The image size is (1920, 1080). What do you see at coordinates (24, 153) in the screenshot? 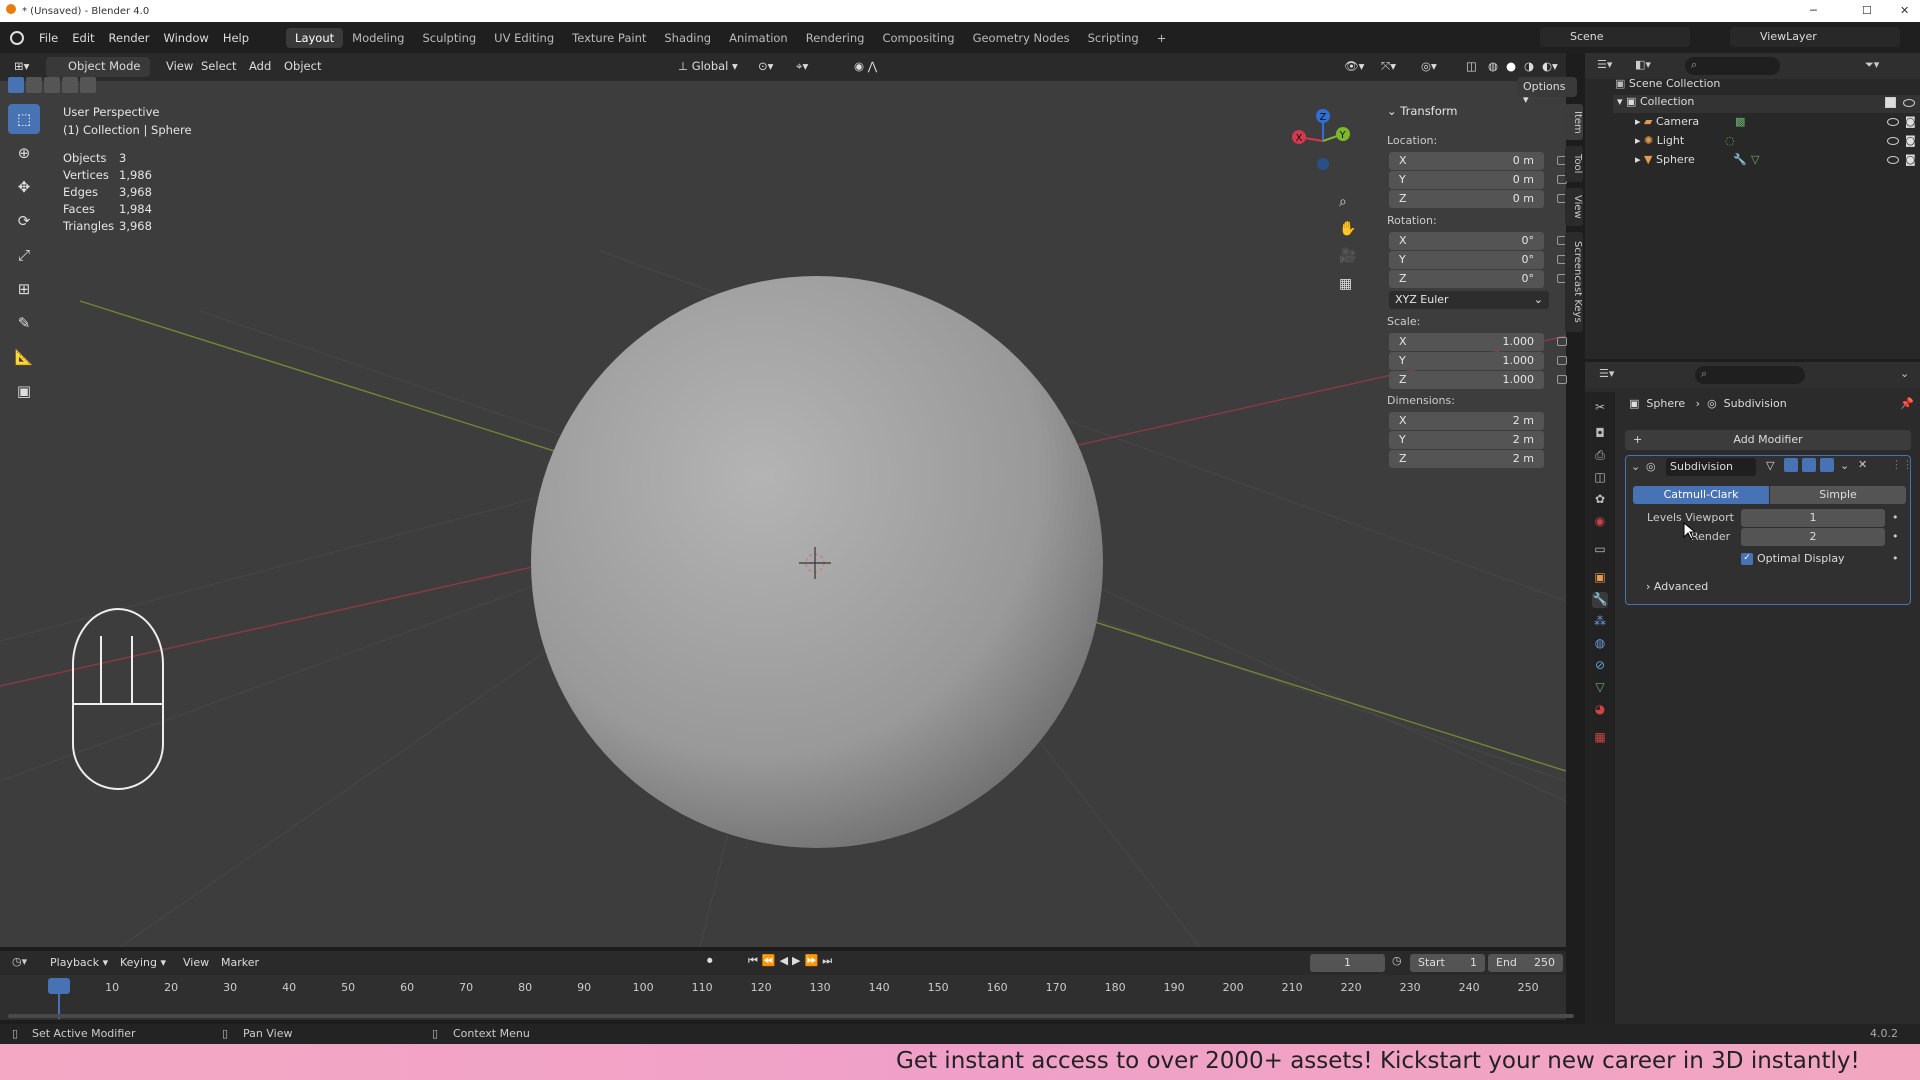
I see `cursor-tool-icon: ⊕` at bounding box center [24, 153].